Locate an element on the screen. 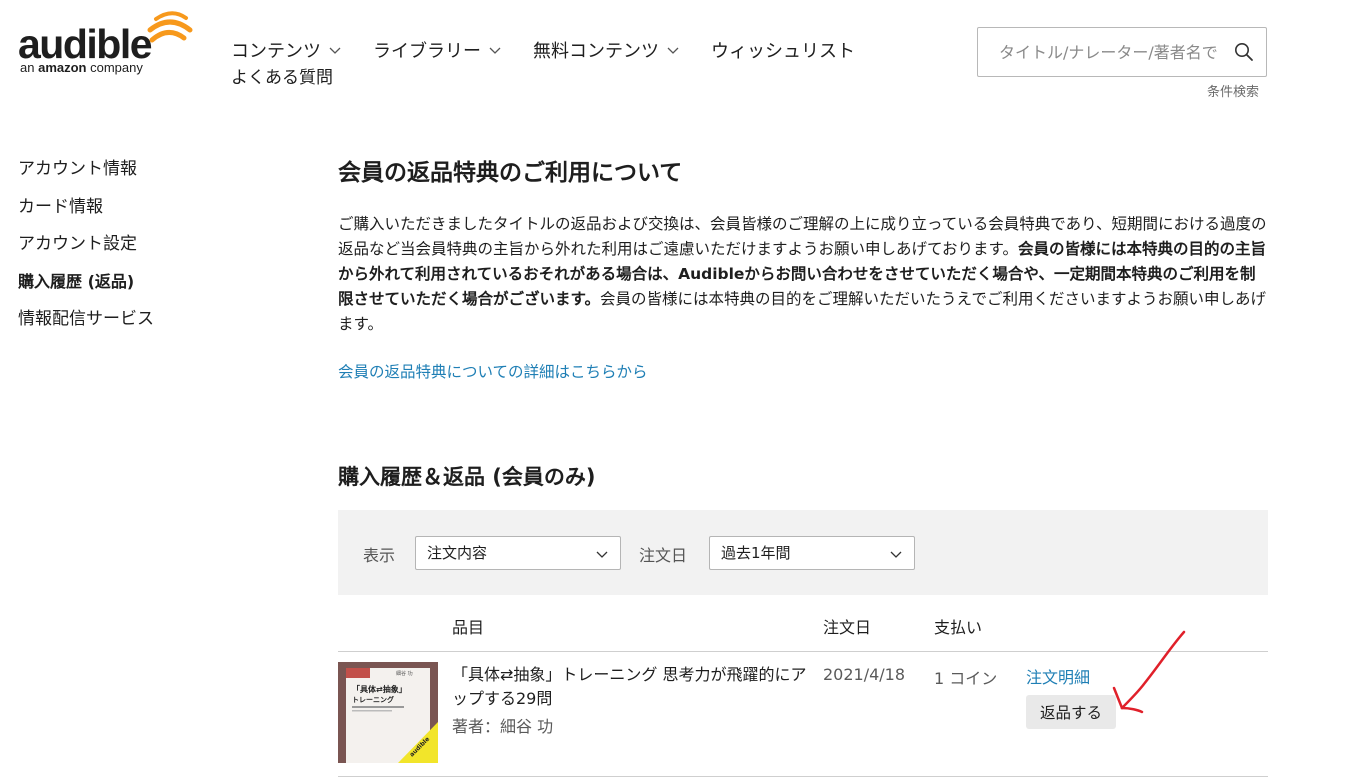  history-section-title: 購入履歴＆返品 (会員のみ) is located at coordinates (467, 477).